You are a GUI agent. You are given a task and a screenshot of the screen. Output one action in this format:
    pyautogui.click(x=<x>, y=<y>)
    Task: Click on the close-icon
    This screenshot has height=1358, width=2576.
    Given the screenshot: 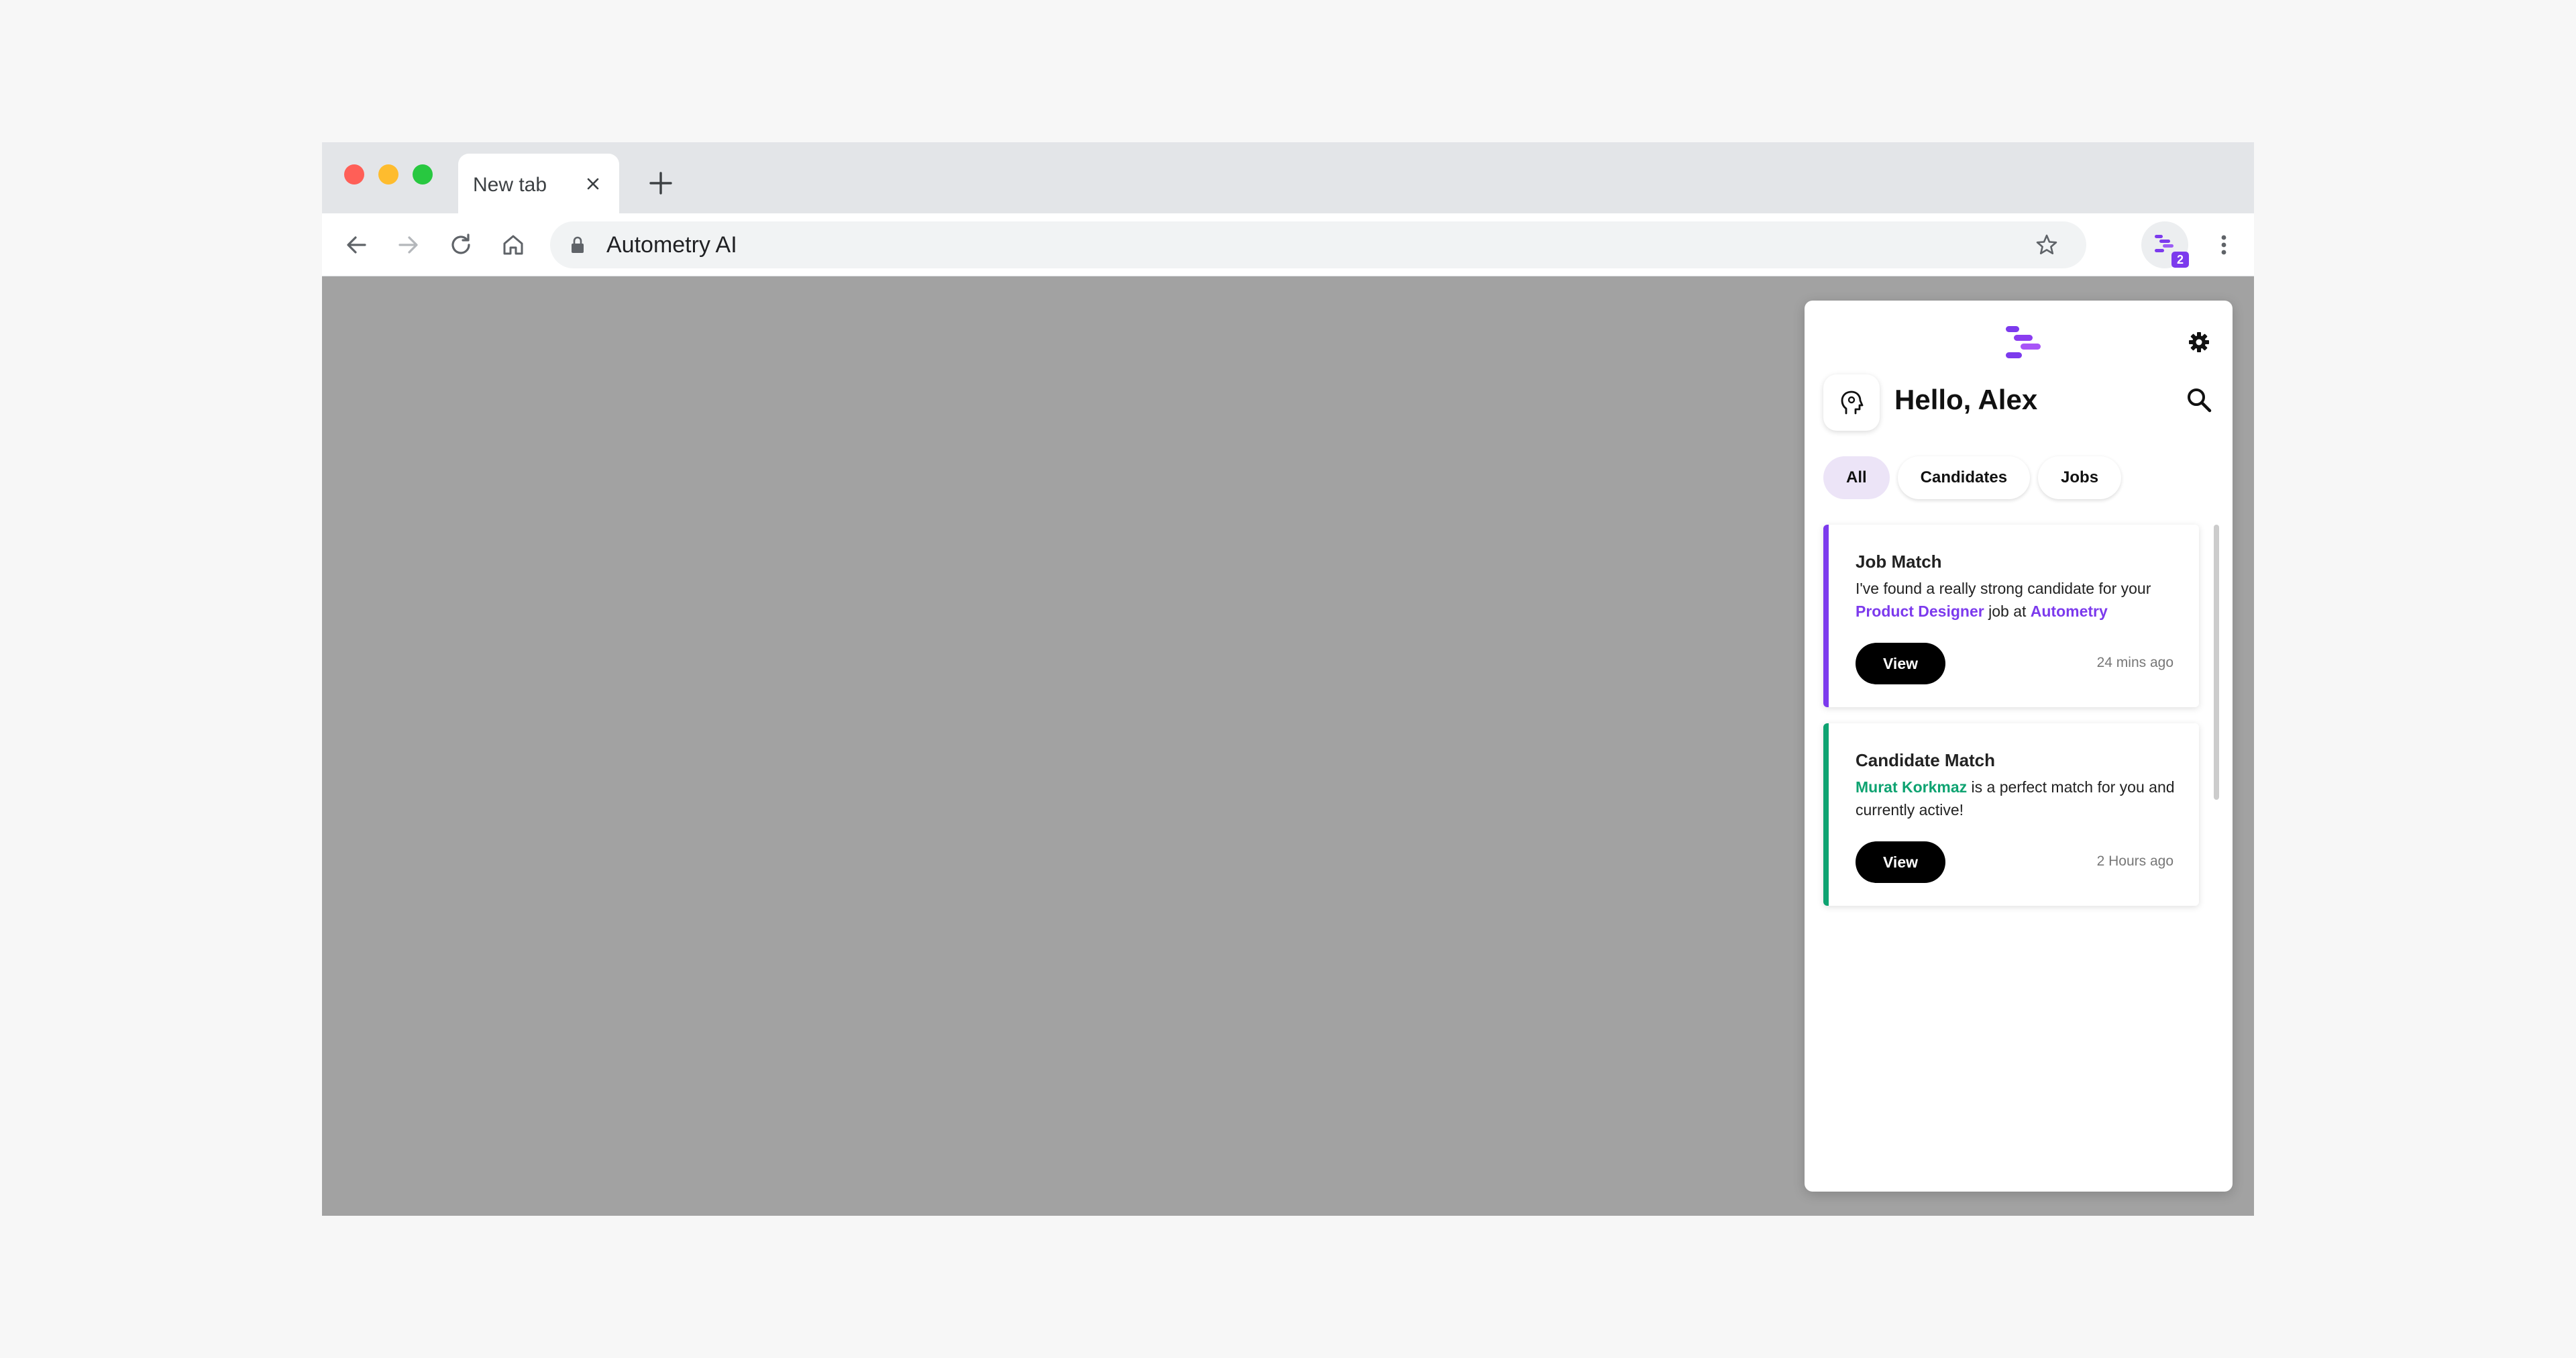 What is the action you would take?
    pyautogui.click(x=593, y=184)
    